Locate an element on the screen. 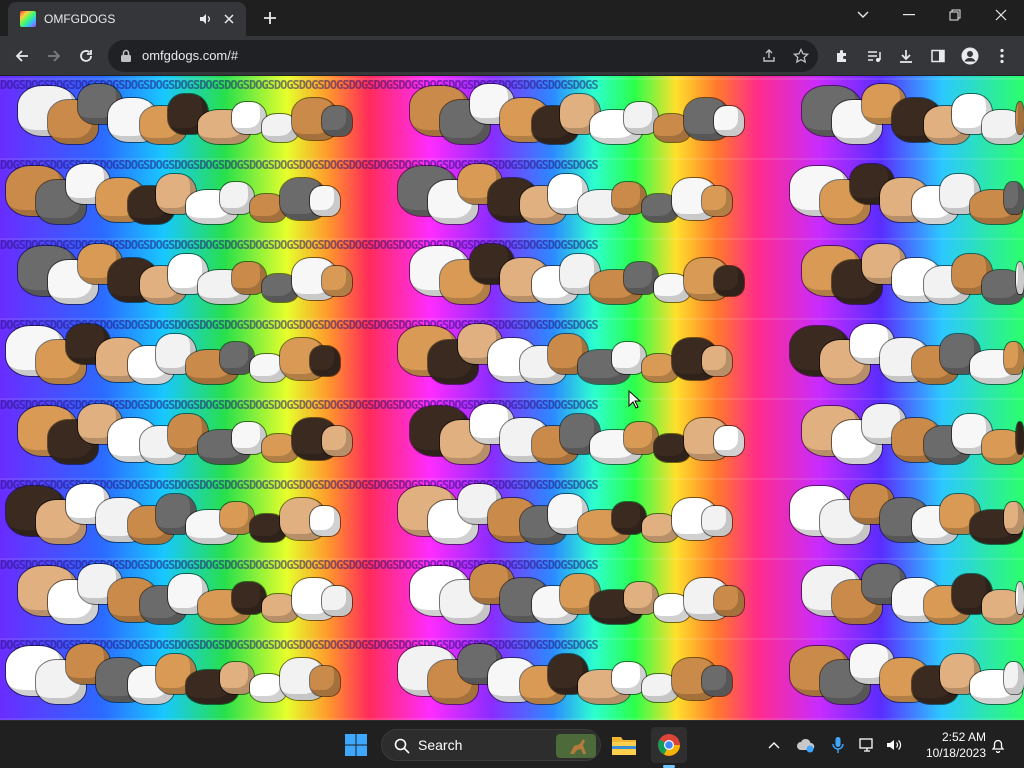  notifications-button is located at coordinates (998, 745).